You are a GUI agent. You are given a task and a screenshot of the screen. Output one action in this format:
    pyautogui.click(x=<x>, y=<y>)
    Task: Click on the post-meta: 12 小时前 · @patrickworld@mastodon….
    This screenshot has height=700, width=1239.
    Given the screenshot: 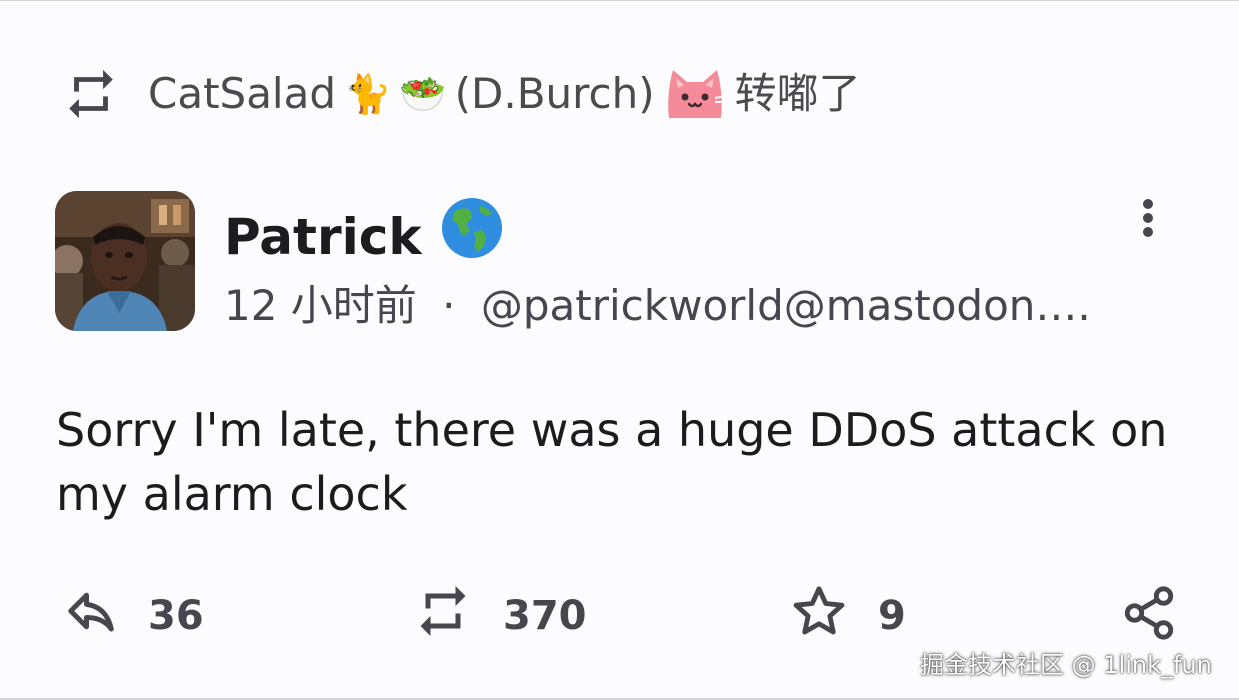 What is the action you would take?
    pyautogui.click(x=694, y=306)
    